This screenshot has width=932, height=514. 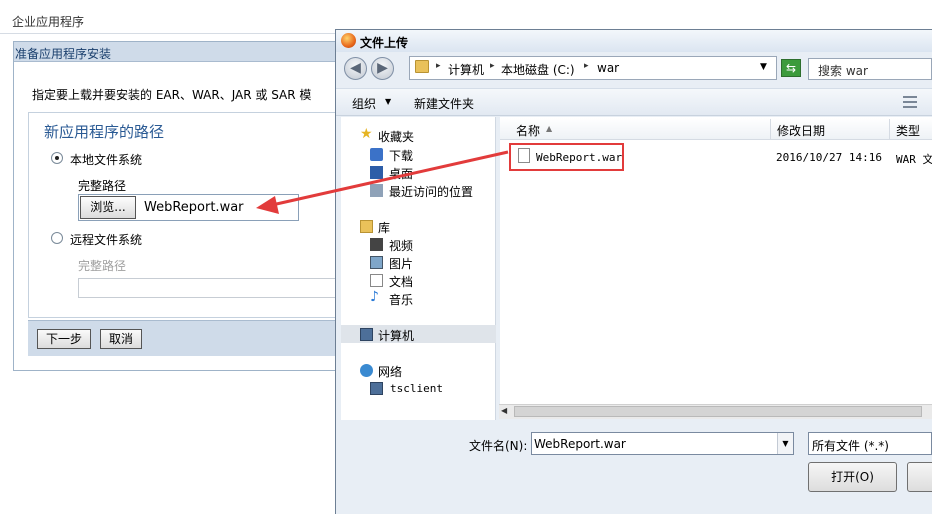 I want to click on document-icon, so click(x=376, y=280).